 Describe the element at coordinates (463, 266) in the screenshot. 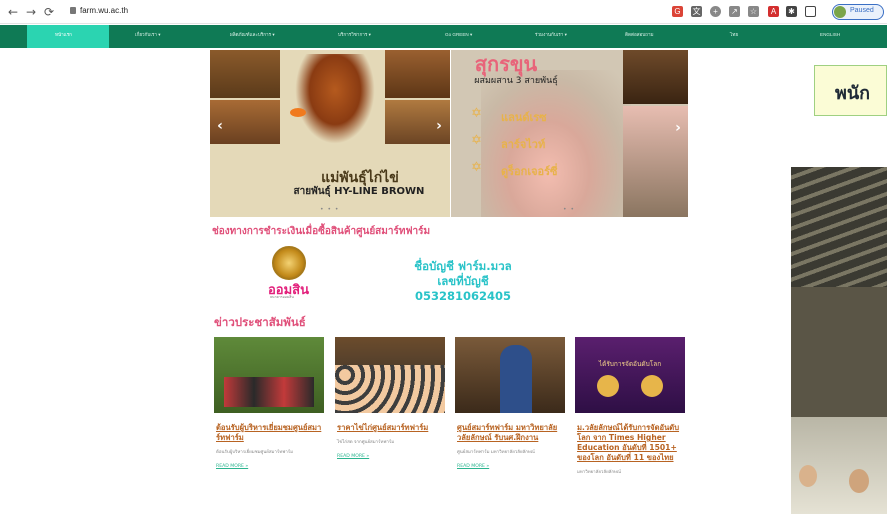

I see `account-name: ชื่อบัญชี ฟาร์ม.มวล` at that location.